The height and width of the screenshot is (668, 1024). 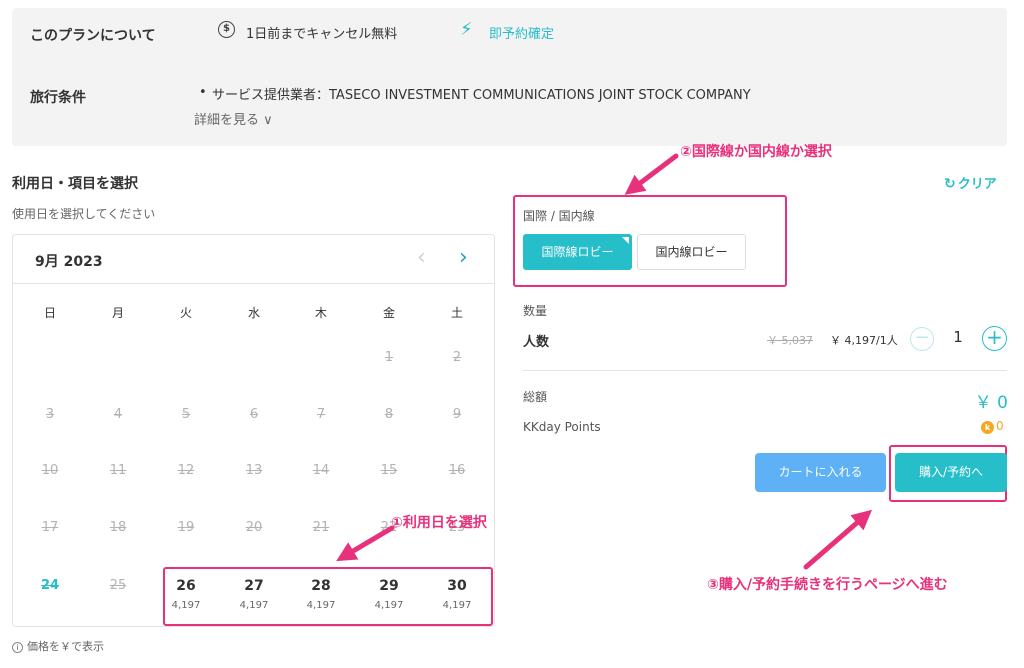 I want to click on next-month-icon: ›, so click(x=463, y=257).